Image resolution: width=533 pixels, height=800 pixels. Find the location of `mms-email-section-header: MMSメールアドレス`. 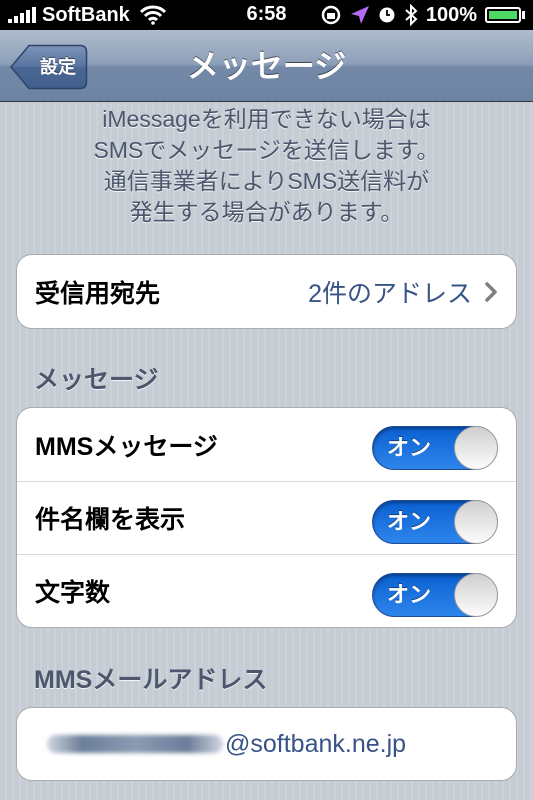

mms-email-section-header: MMSメールアドレス is located at coordinates (151, 680).